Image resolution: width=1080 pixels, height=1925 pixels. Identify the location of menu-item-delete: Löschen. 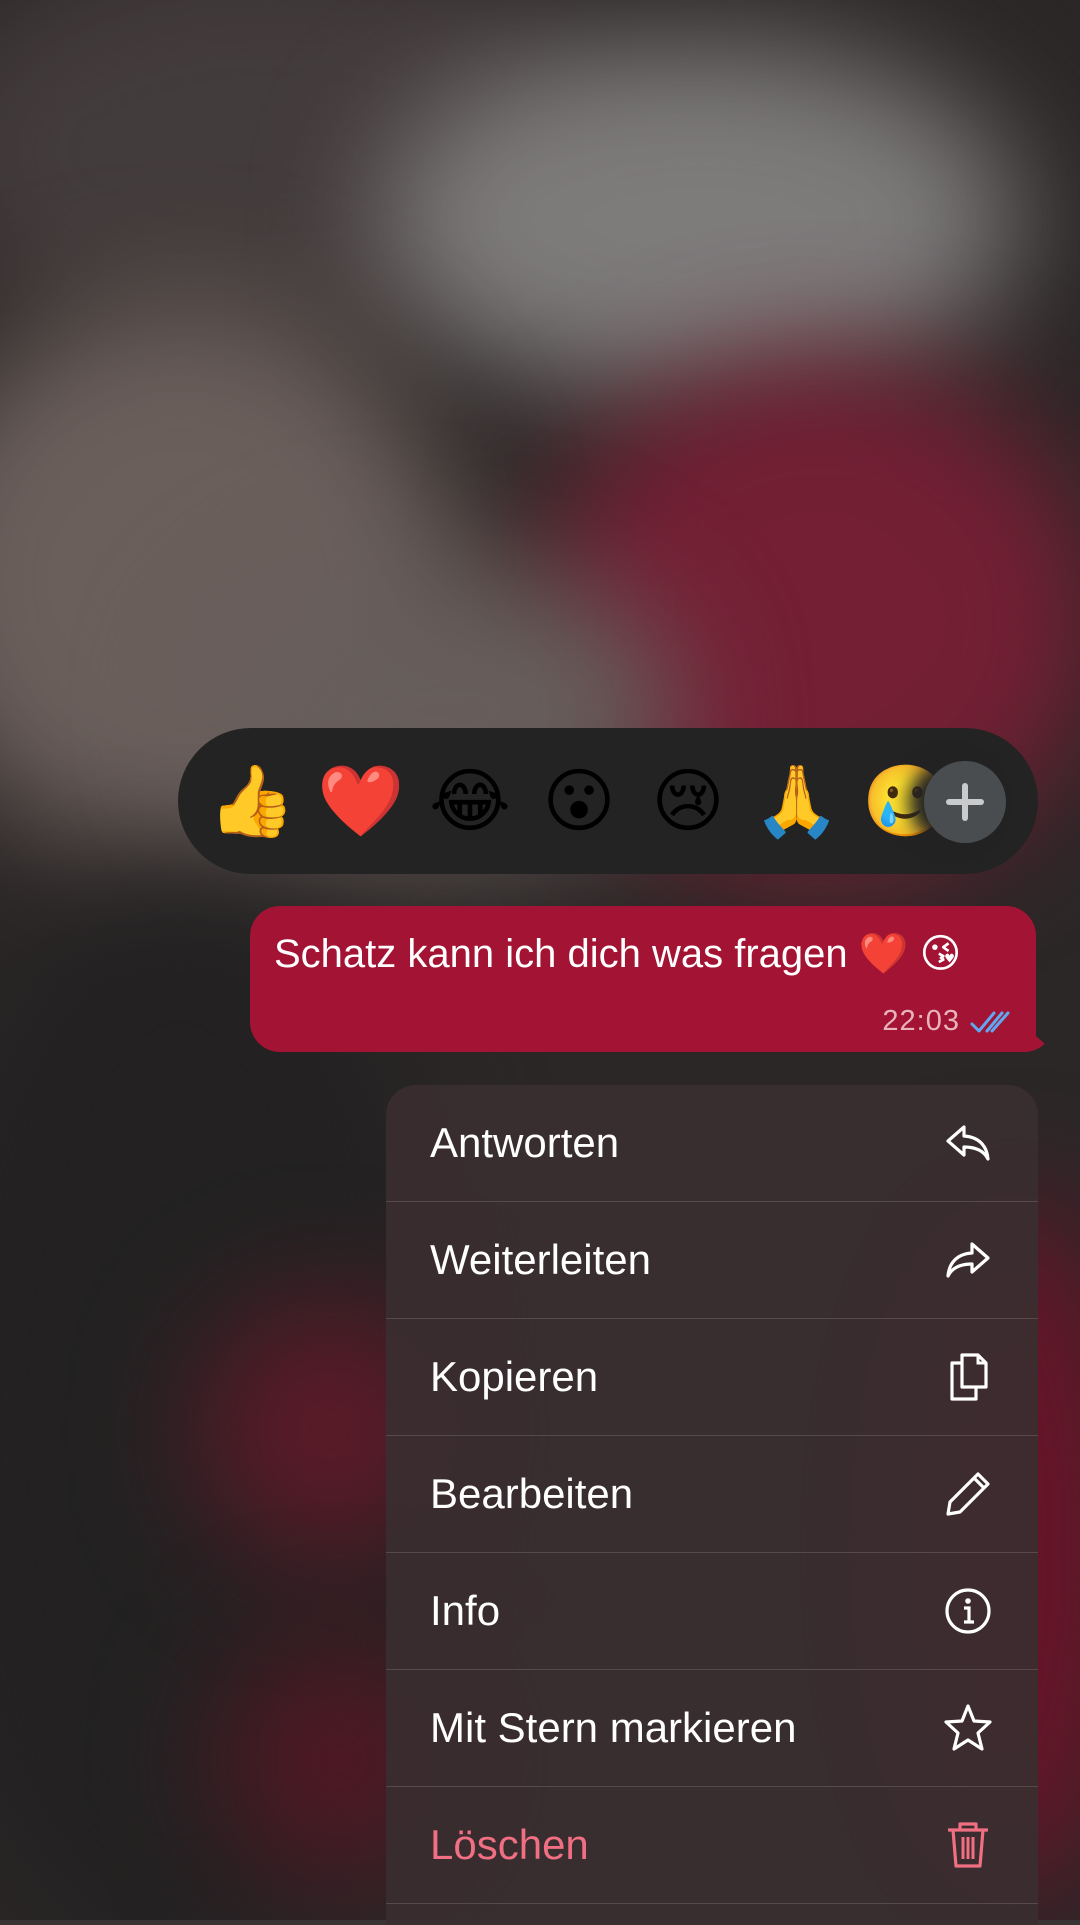
(712, 1845).